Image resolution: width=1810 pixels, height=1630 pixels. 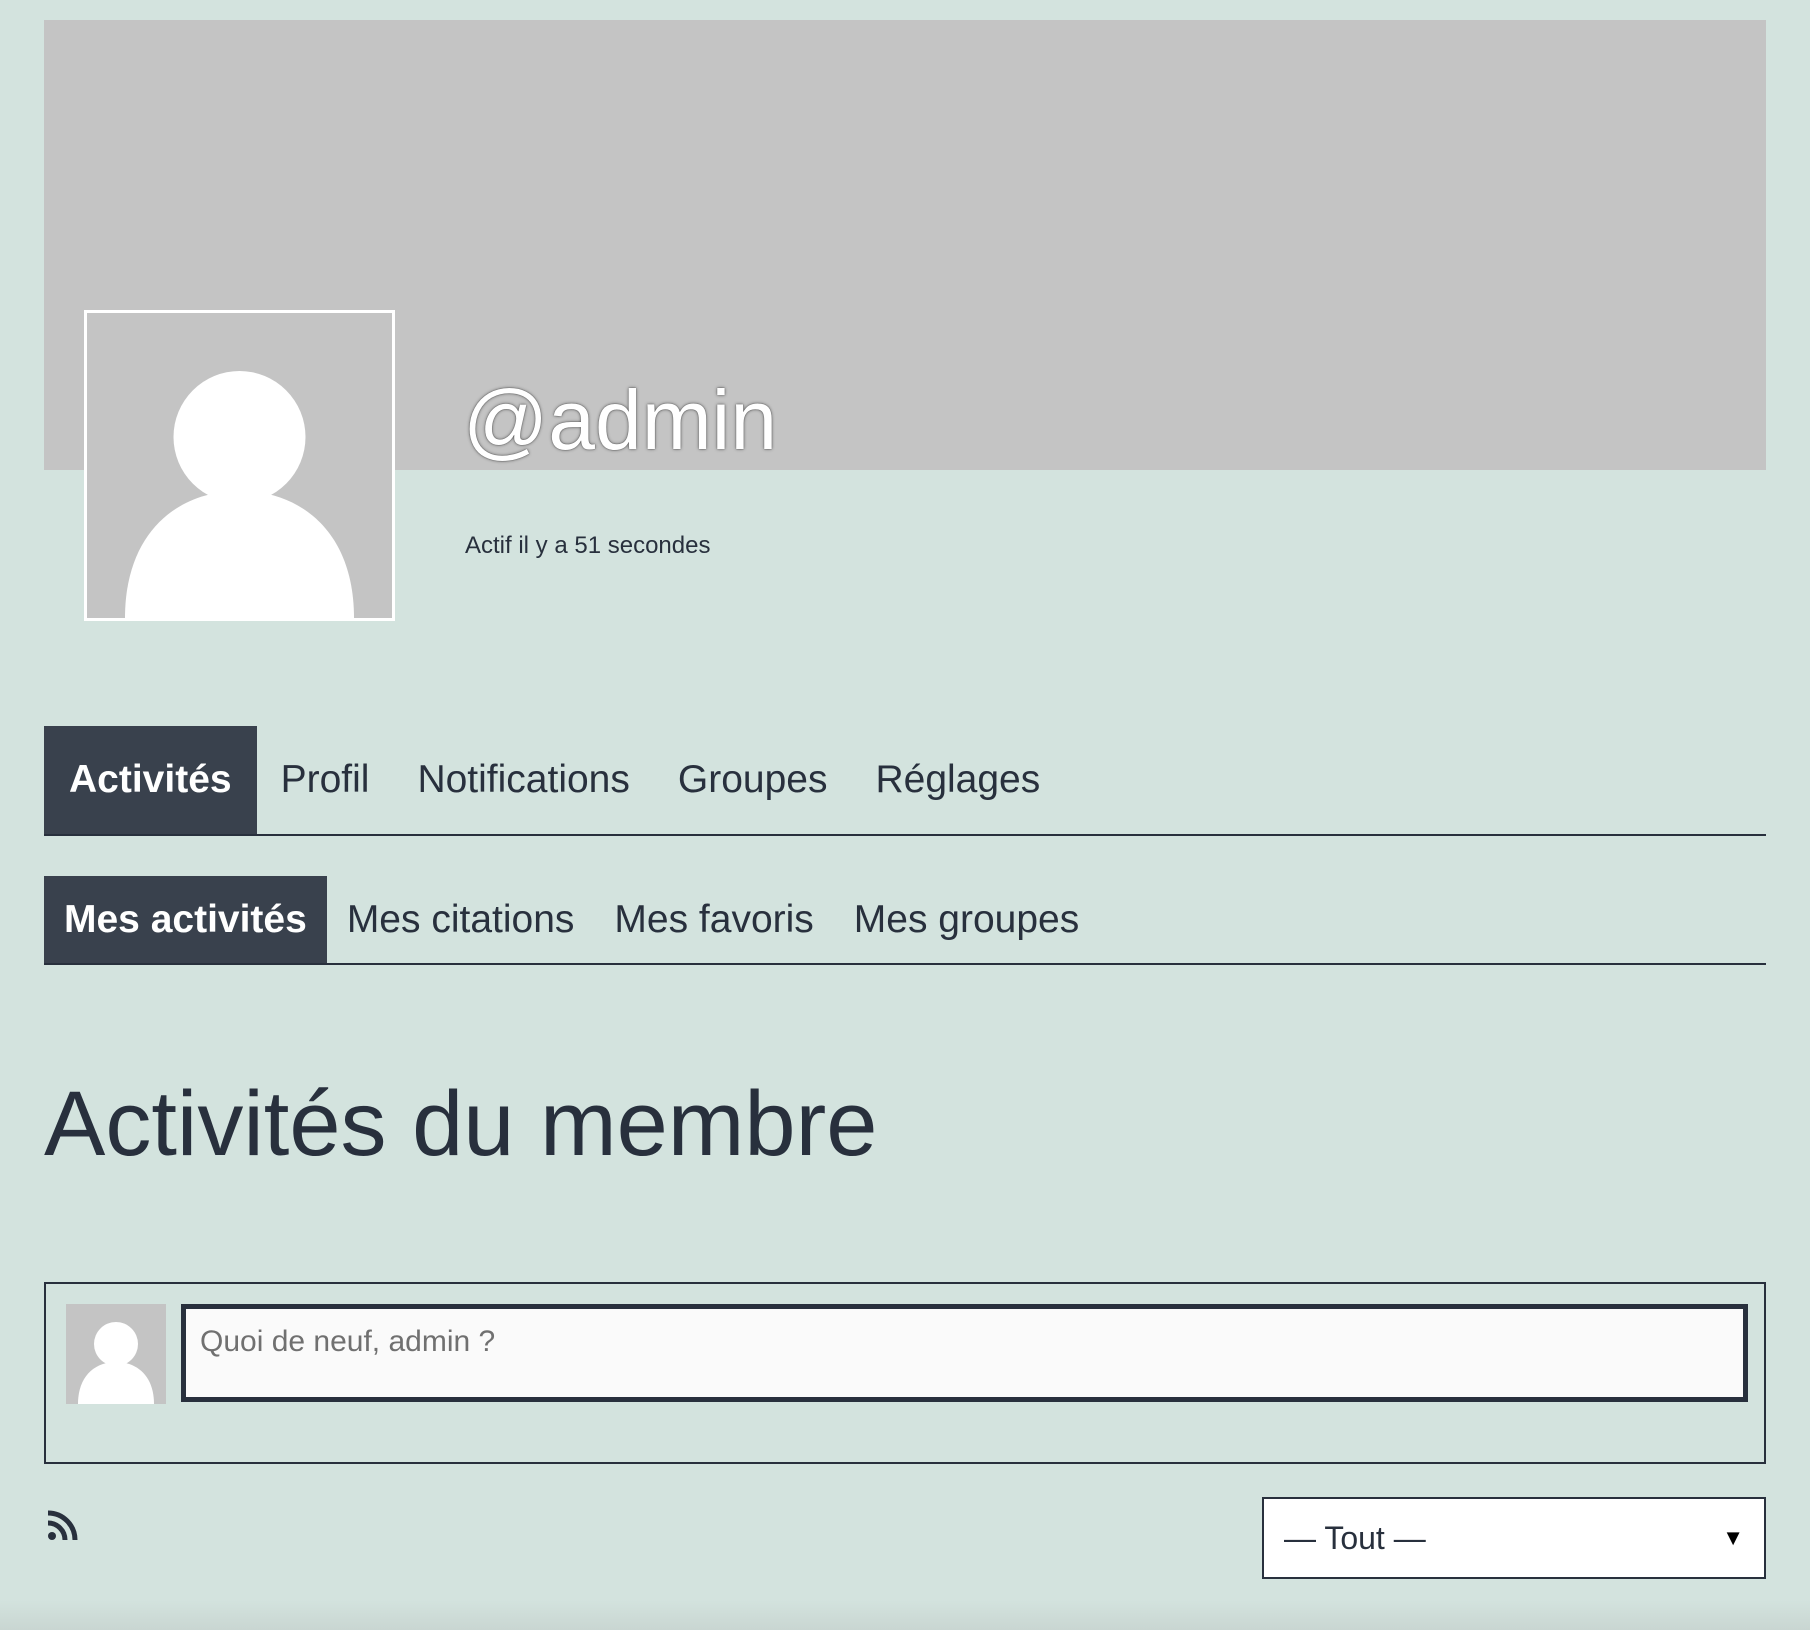 What do you see at coordinates (461, 919) in the screenshot?
I see `subtab-mes-citations: Mes citations` at bounding box center [461, 919].